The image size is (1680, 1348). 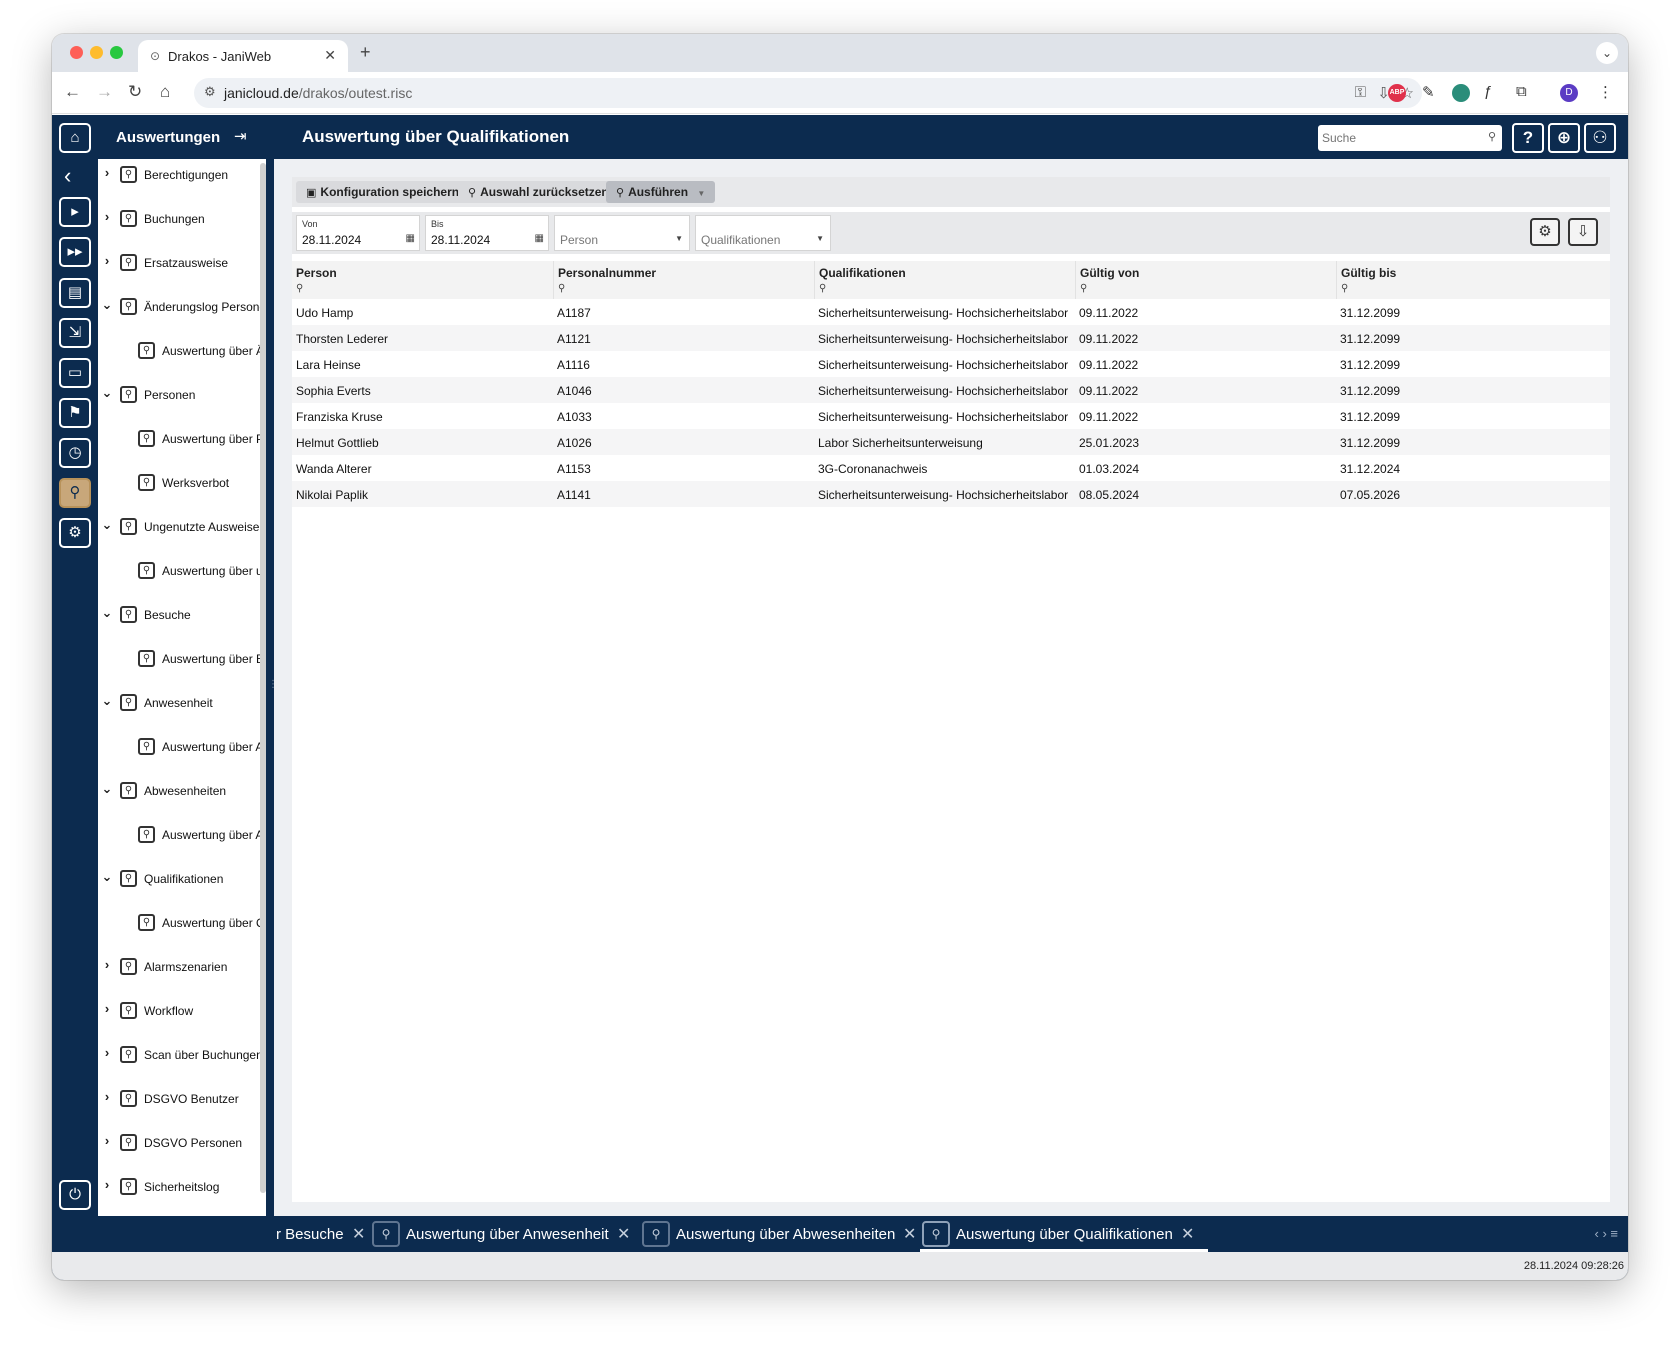 What do you see at coordinates (1528, 138) in the screenshot?
I see `help-button: ?` at bounding box center [1528, 138].